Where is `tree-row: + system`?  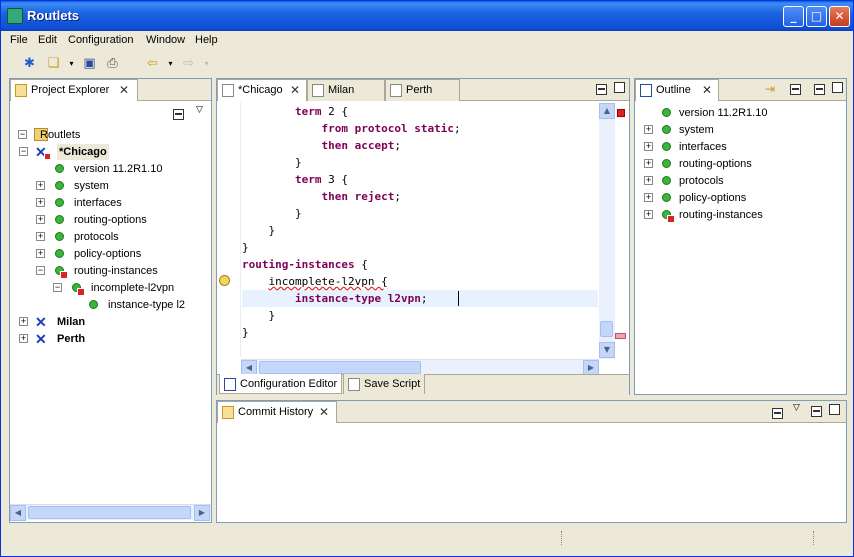 tree-row: + system is located at coordinates (110, 186).